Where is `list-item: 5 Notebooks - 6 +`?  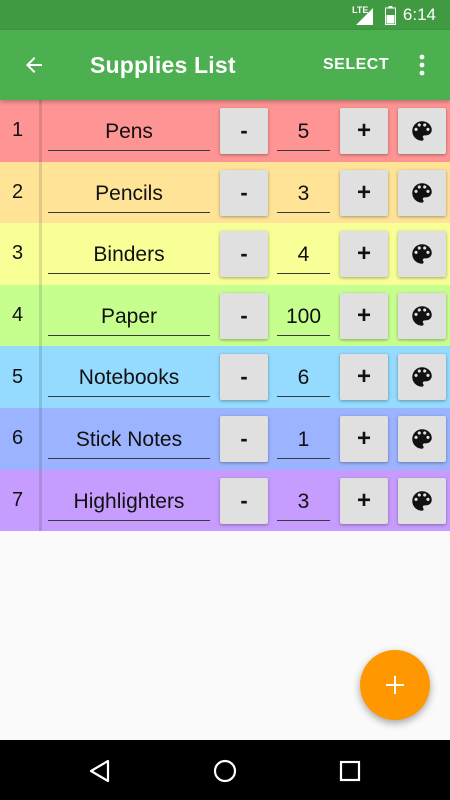 list-item: 5 Notebooks - 6 + is located at coordinates (225, 377).